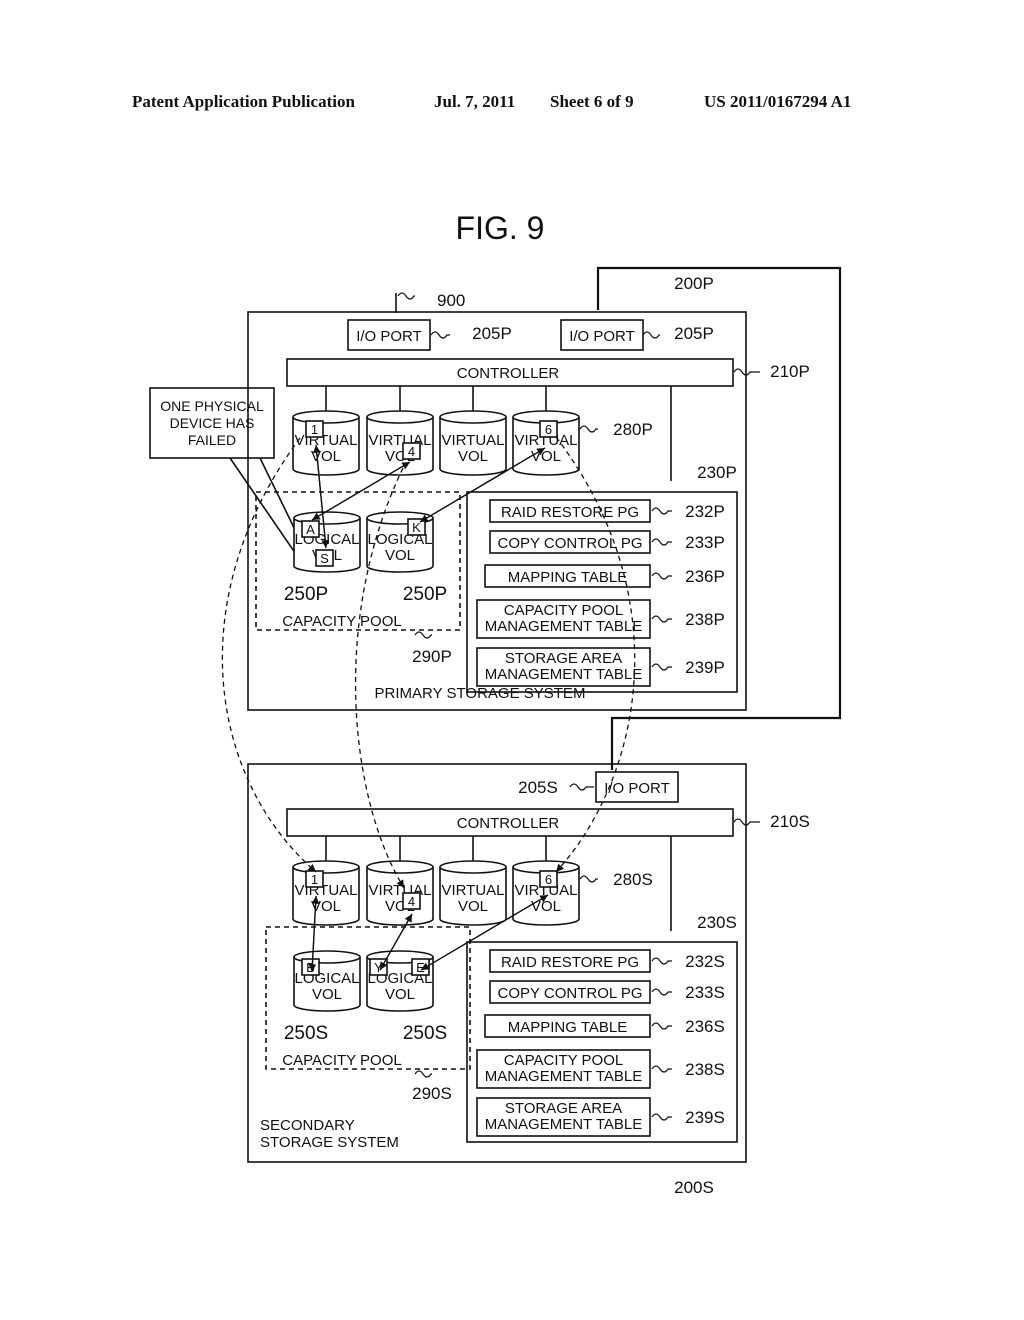 The height and width of the screenshot is (1320, 1024). I want to click on logical-vol-ref-2: 250P, so click(425, 594).